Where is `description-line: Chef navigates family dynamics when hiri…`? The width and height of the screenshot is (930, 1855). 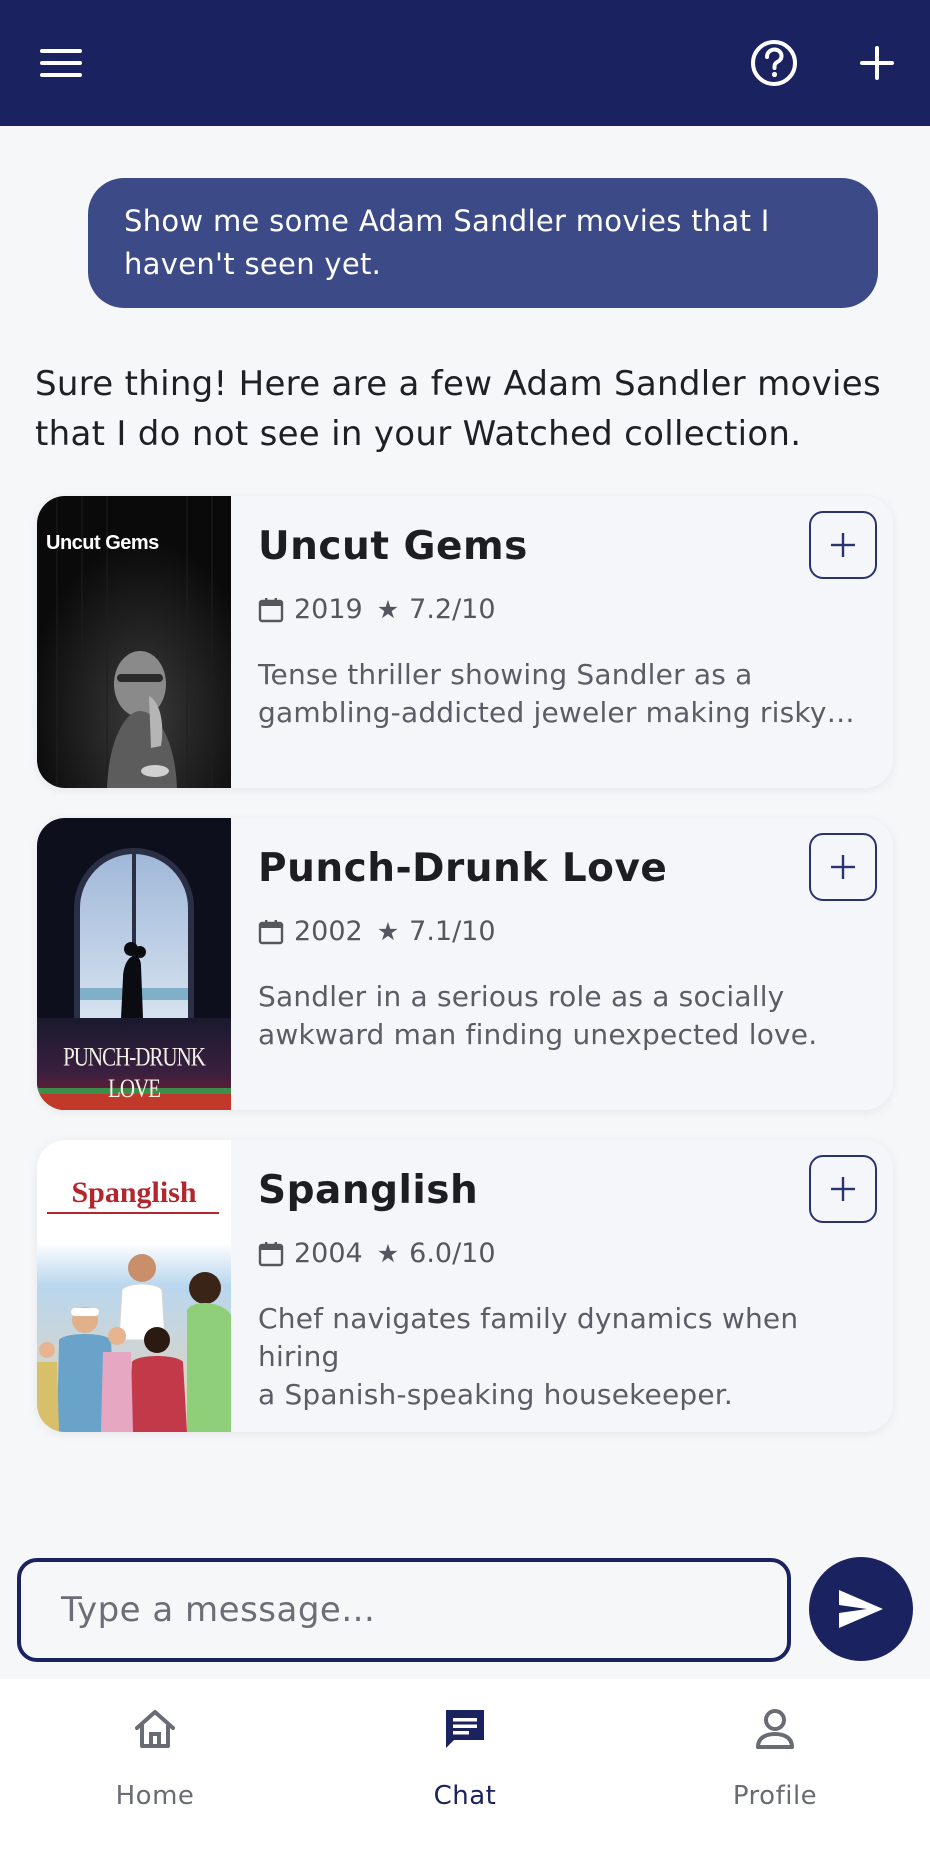
description-line: Chef navigates family dynamics when hiri… is located at coordinates (528, 1337).